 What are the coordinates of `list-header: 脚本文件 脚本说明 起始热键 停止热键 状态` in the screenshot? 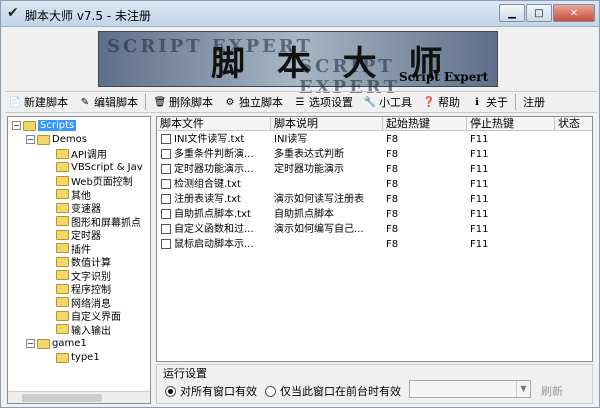 It's located at (374, 124).